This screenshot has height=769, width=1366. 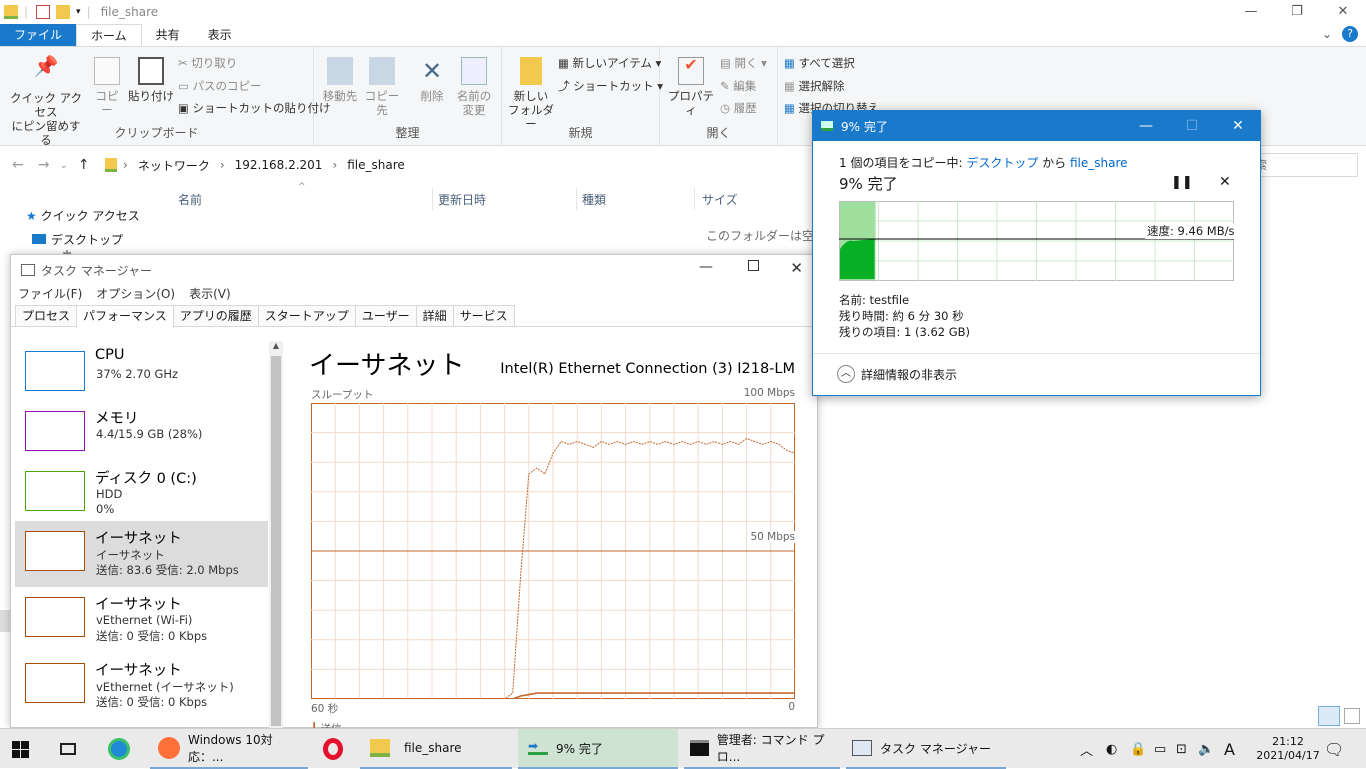 I want to click on start-button, so click(x=25, y=749).